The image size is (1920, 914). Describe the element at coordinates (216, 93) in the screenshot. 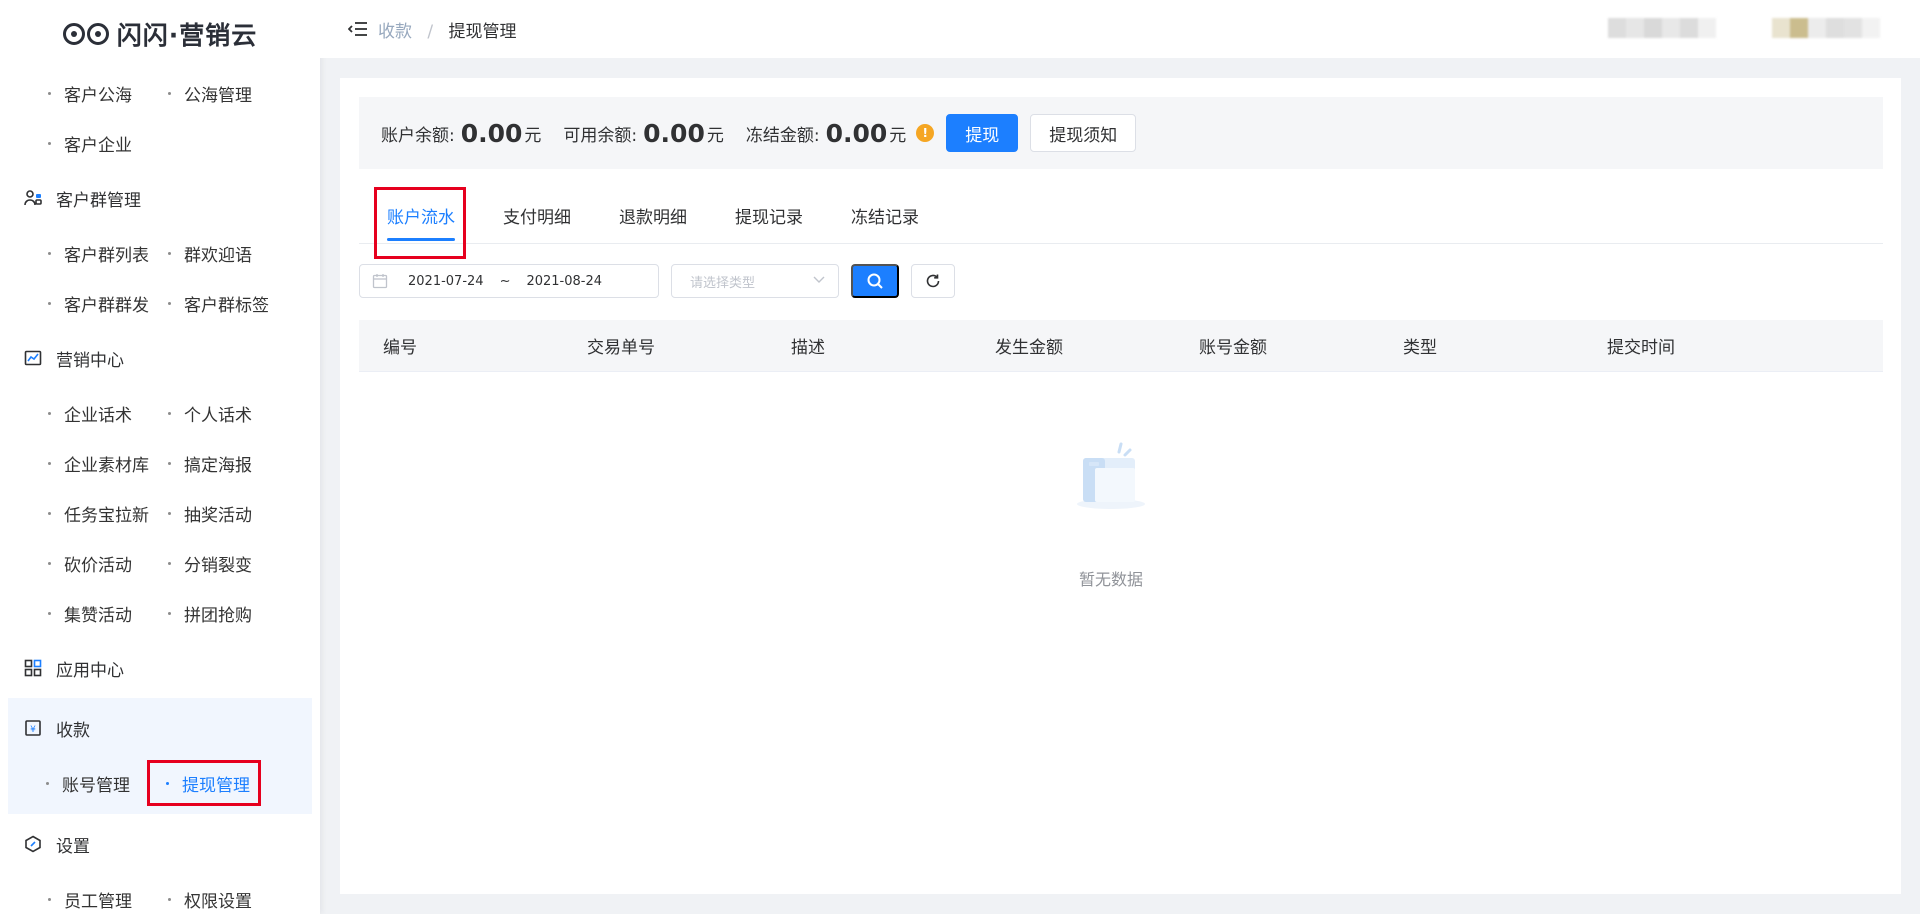

I see `sidebar-item-pool-management: 公海管理` at that location.